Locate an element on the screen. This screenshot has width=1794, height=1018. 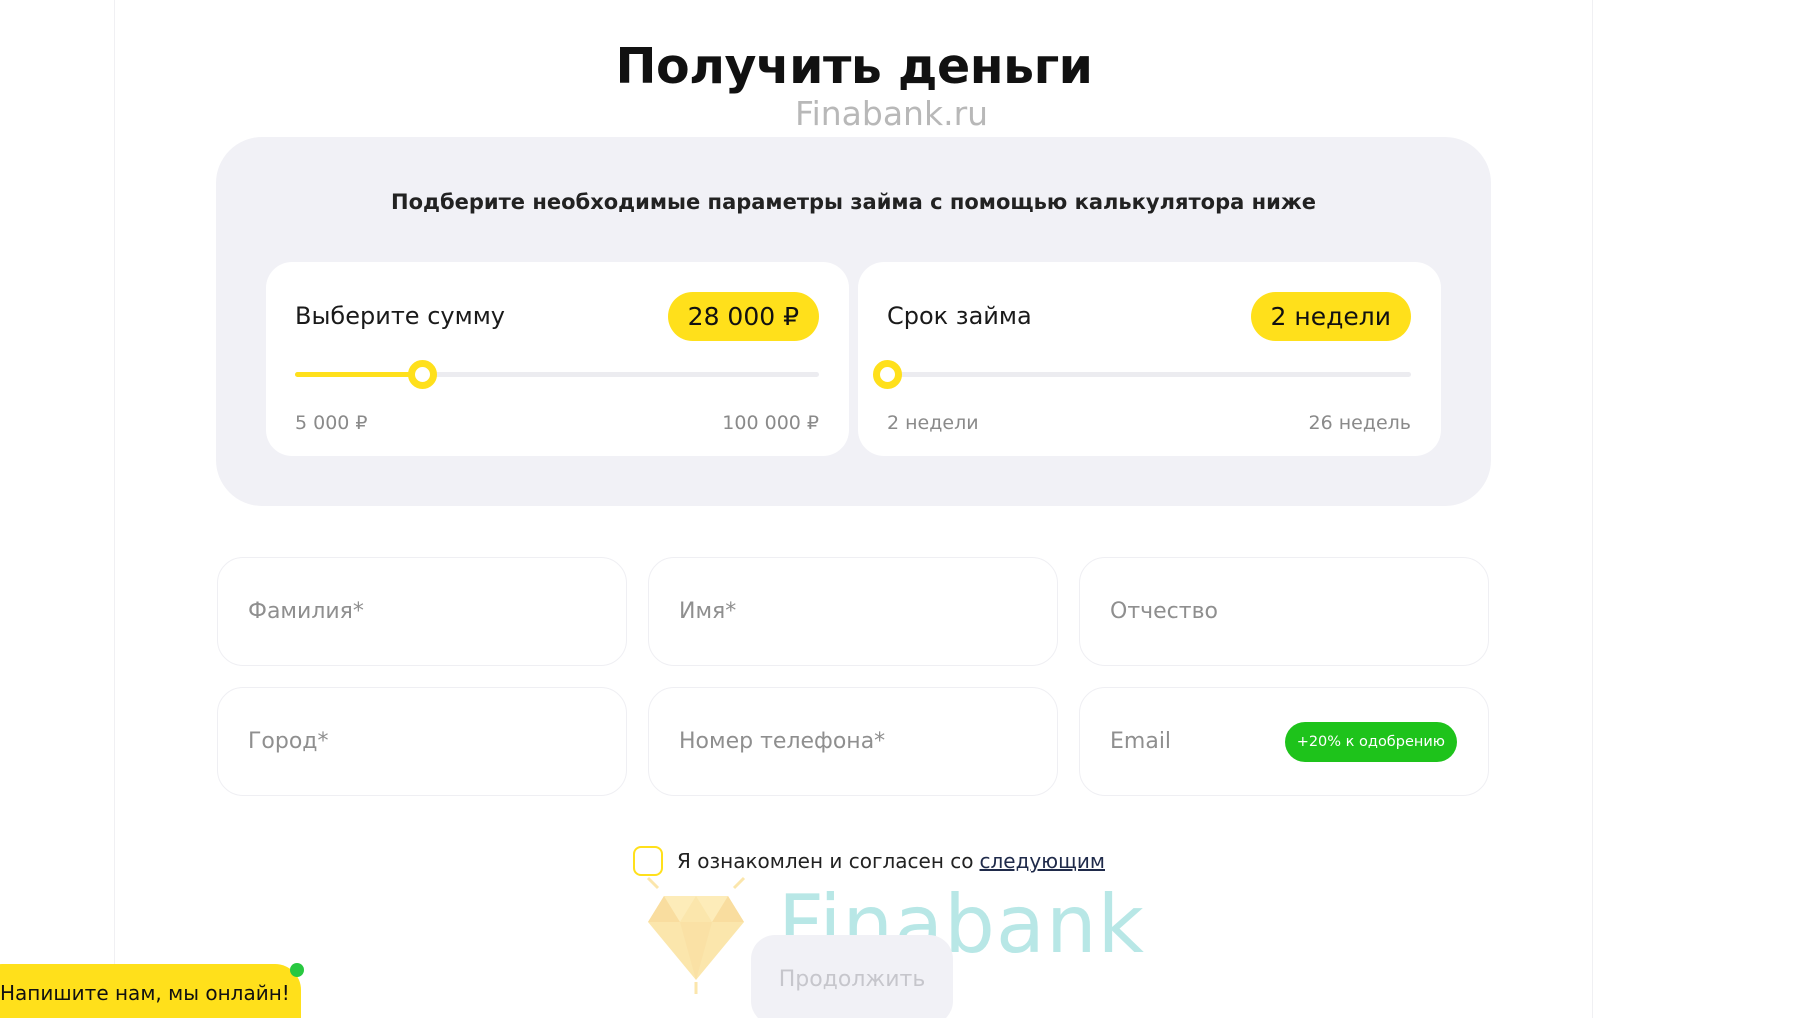
page-title: Получить деньги is located at coordinates (854, 66).